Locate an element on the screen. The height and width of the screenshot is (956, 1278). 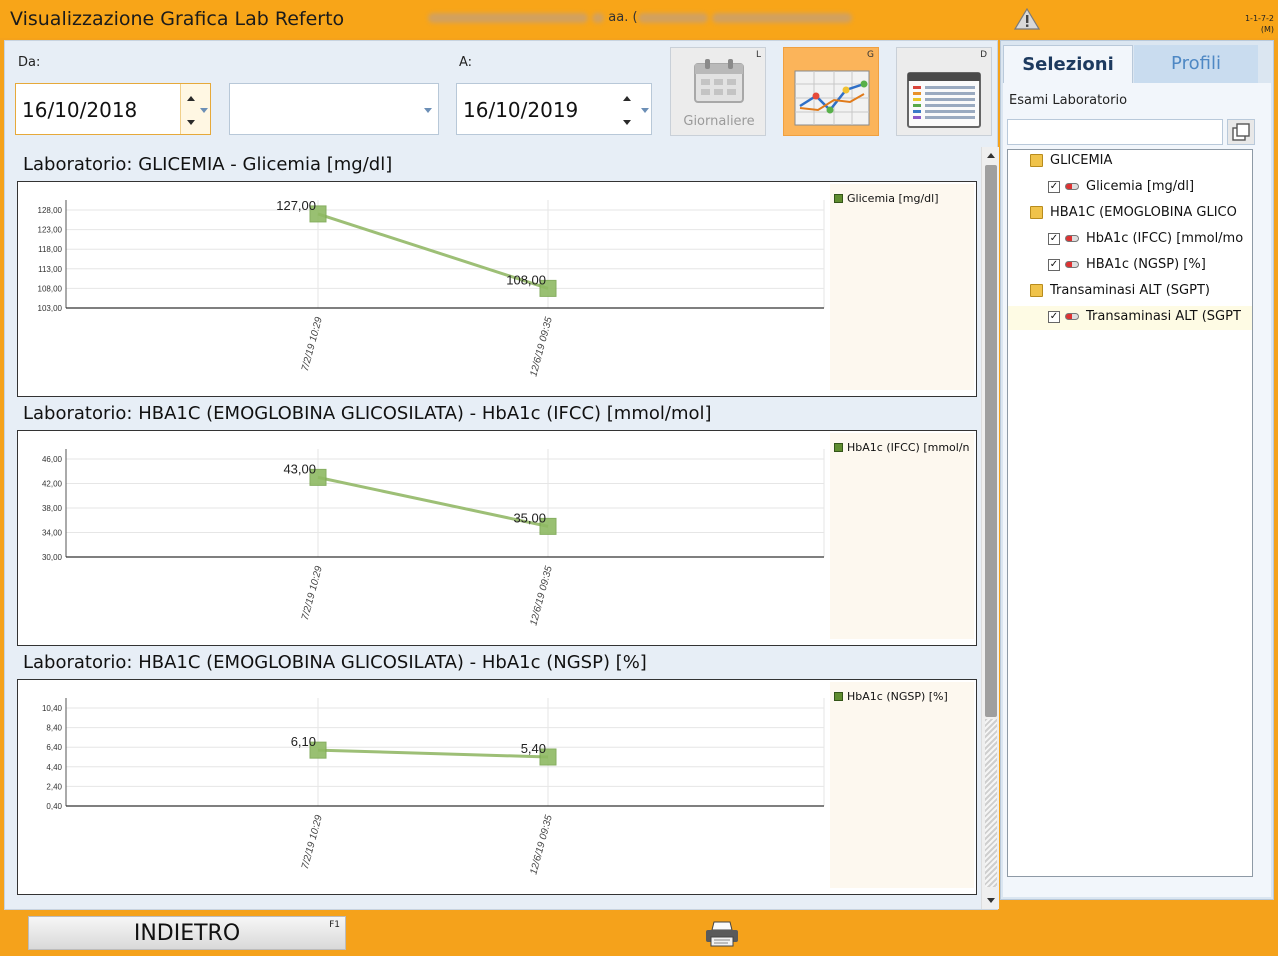
graph-view-button: G is located at coordinates (831, 91).